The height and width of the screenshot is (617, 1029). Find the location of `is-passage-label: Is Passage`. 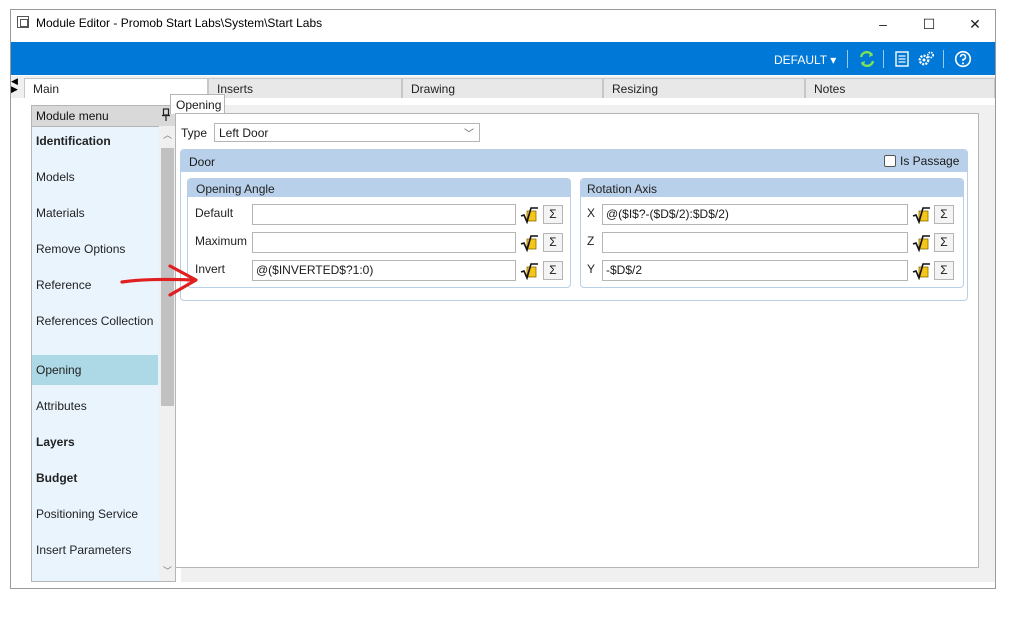

is-passage-label: Is Passage is located at coordinates (930, 161).